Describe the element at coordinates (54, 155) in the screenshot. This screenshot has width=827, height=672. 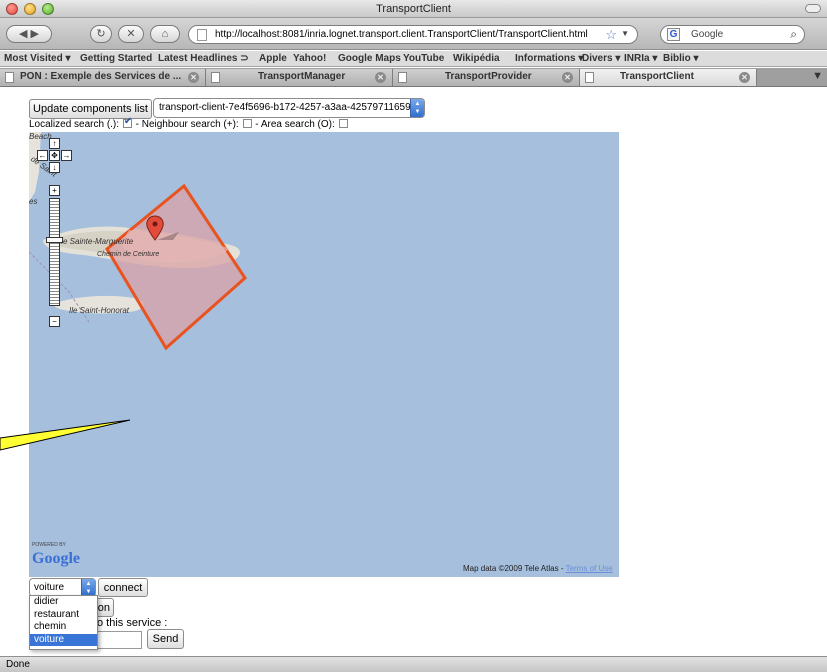
I see `pan-center-button: ✥` at that location.